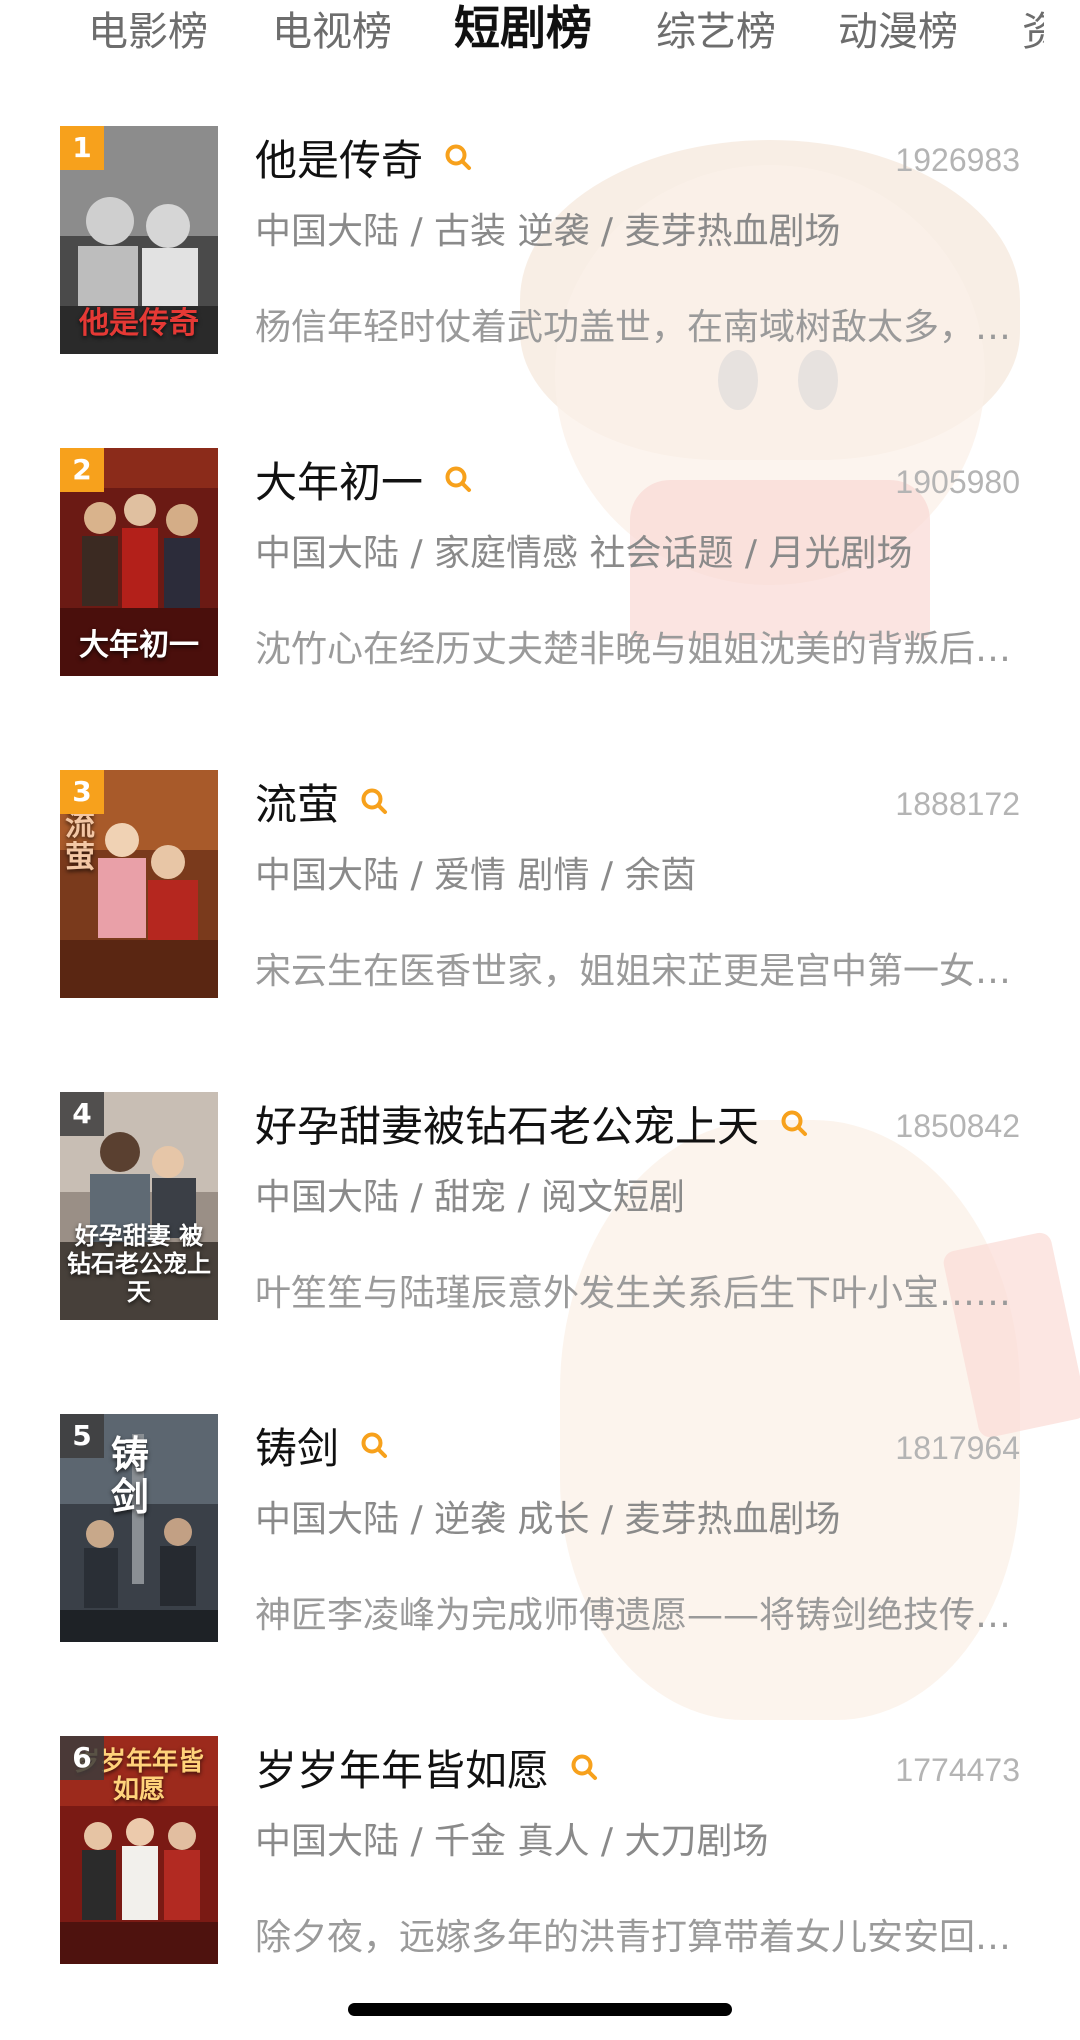 Image resolution: width=1080 pixels, height=2040 pixels. I want to click on ranking-tabs: 电影榜 电视榜 短剧榜 综艺榜 动漫榜 资, so click(540, 36).